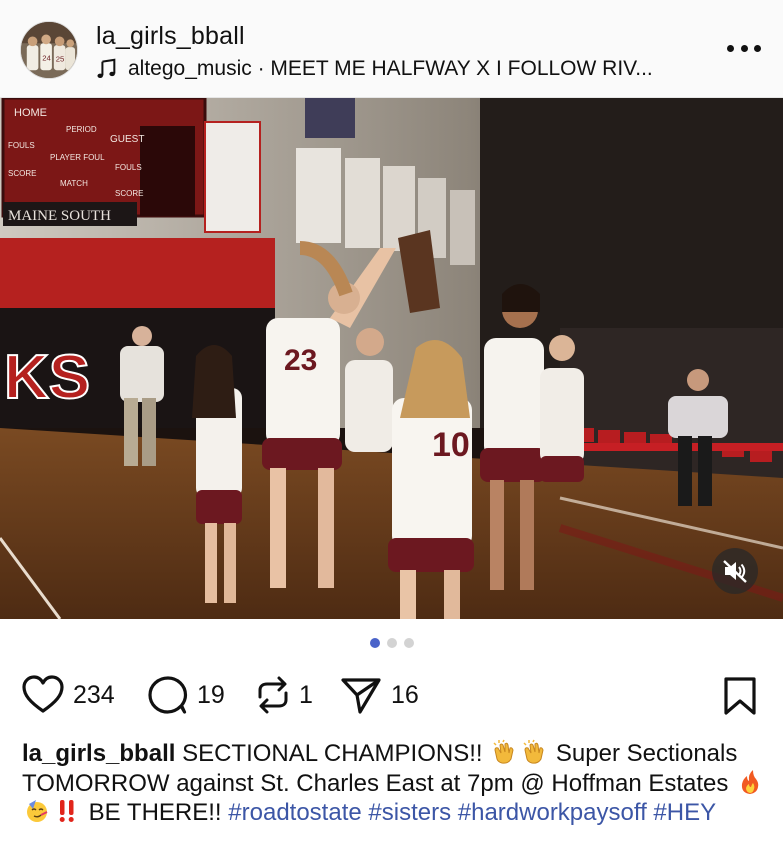 This screenshot has height=864, width=783. What do you see at coordinates (168, 695) in the screenshot?
I see `comment-bubble-icon` at bounding box center [168, 695].